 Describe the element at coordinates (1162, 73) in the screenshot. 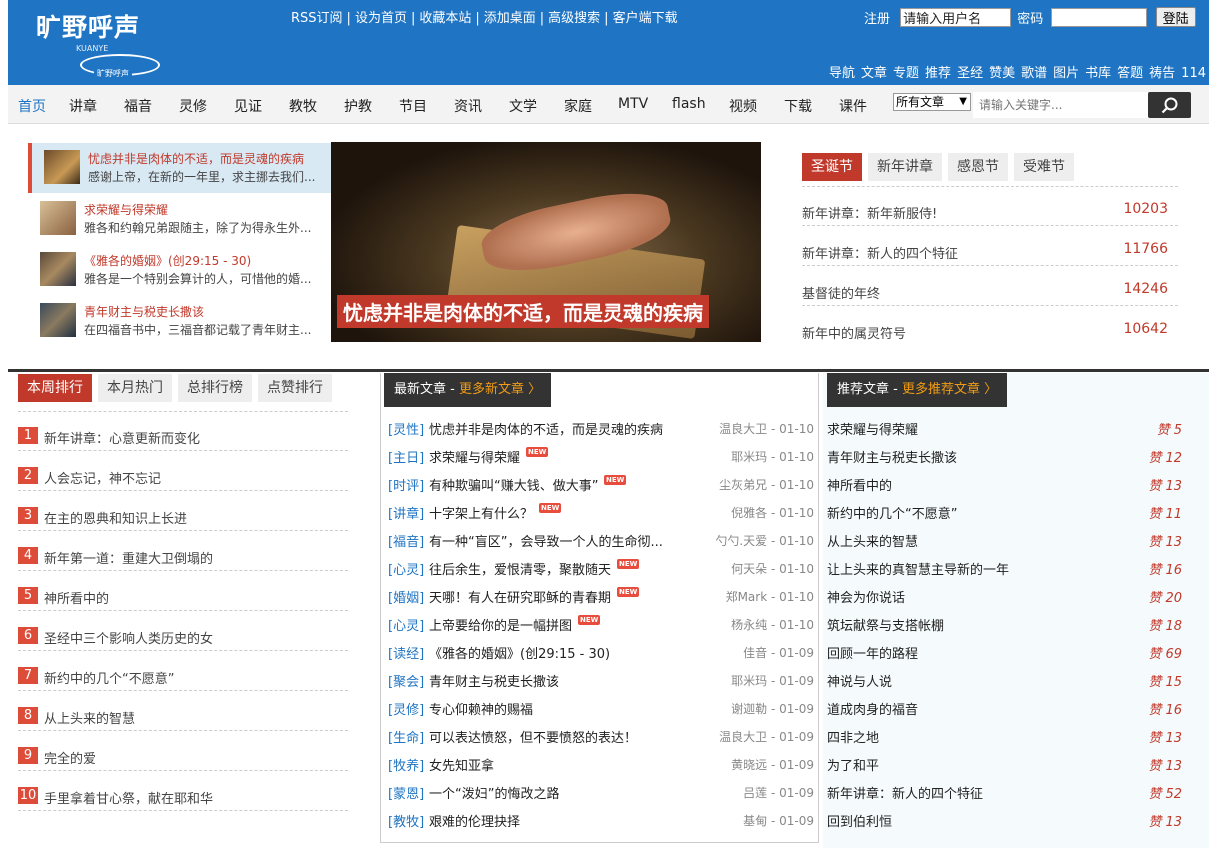

I see `sub-nav-prayer: 祷告` at that location.